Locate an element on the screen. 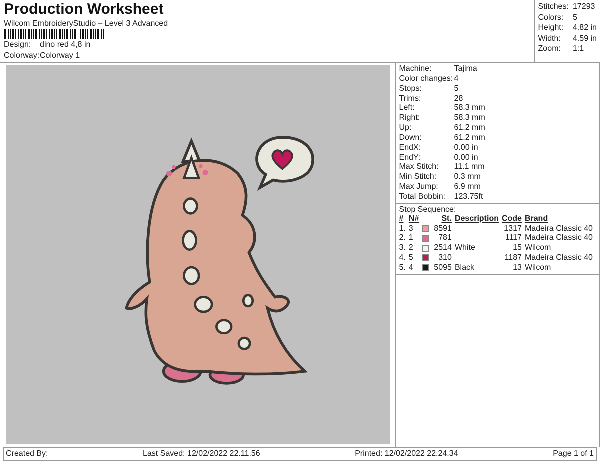  table-cell: 5 is located at coordinates (411, 257).